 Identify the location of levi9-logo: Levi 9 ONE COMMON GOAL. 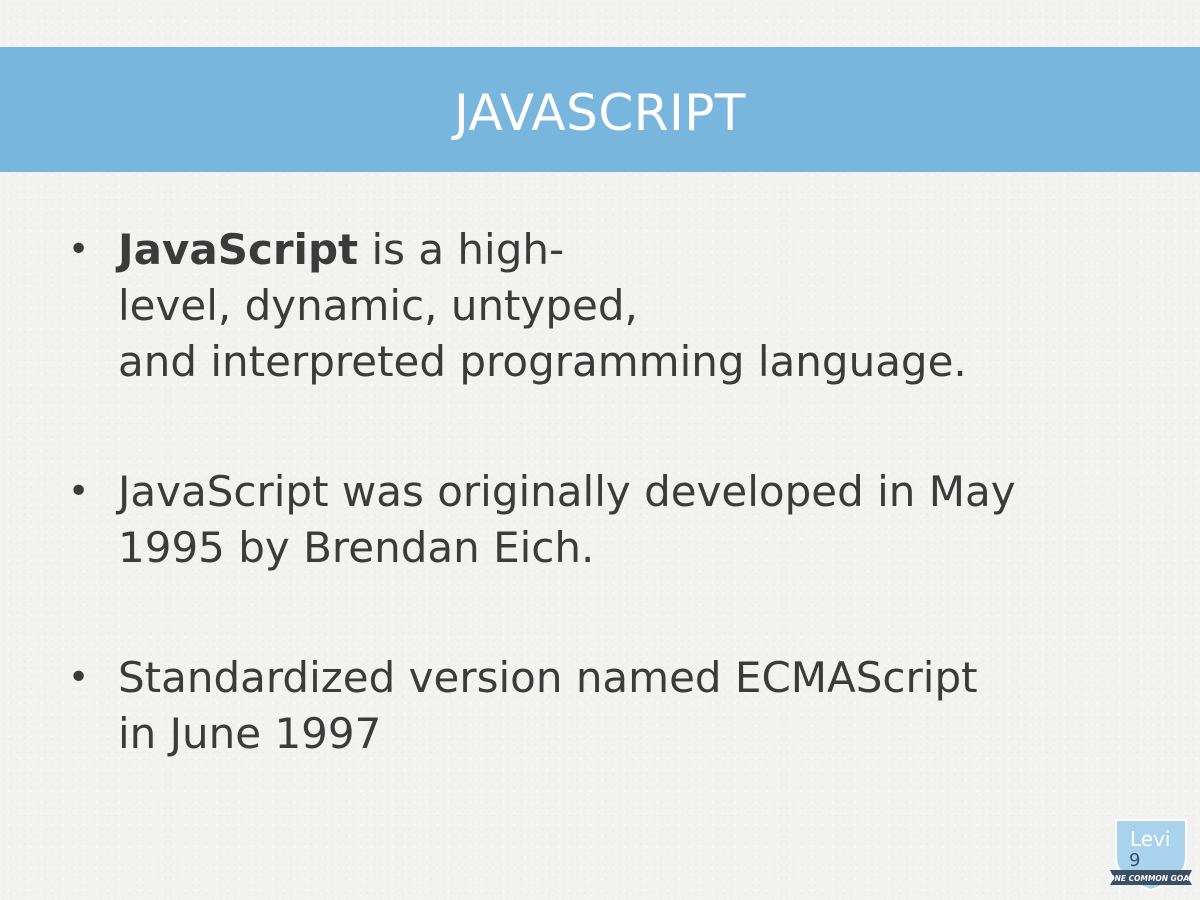
(1151, 853).